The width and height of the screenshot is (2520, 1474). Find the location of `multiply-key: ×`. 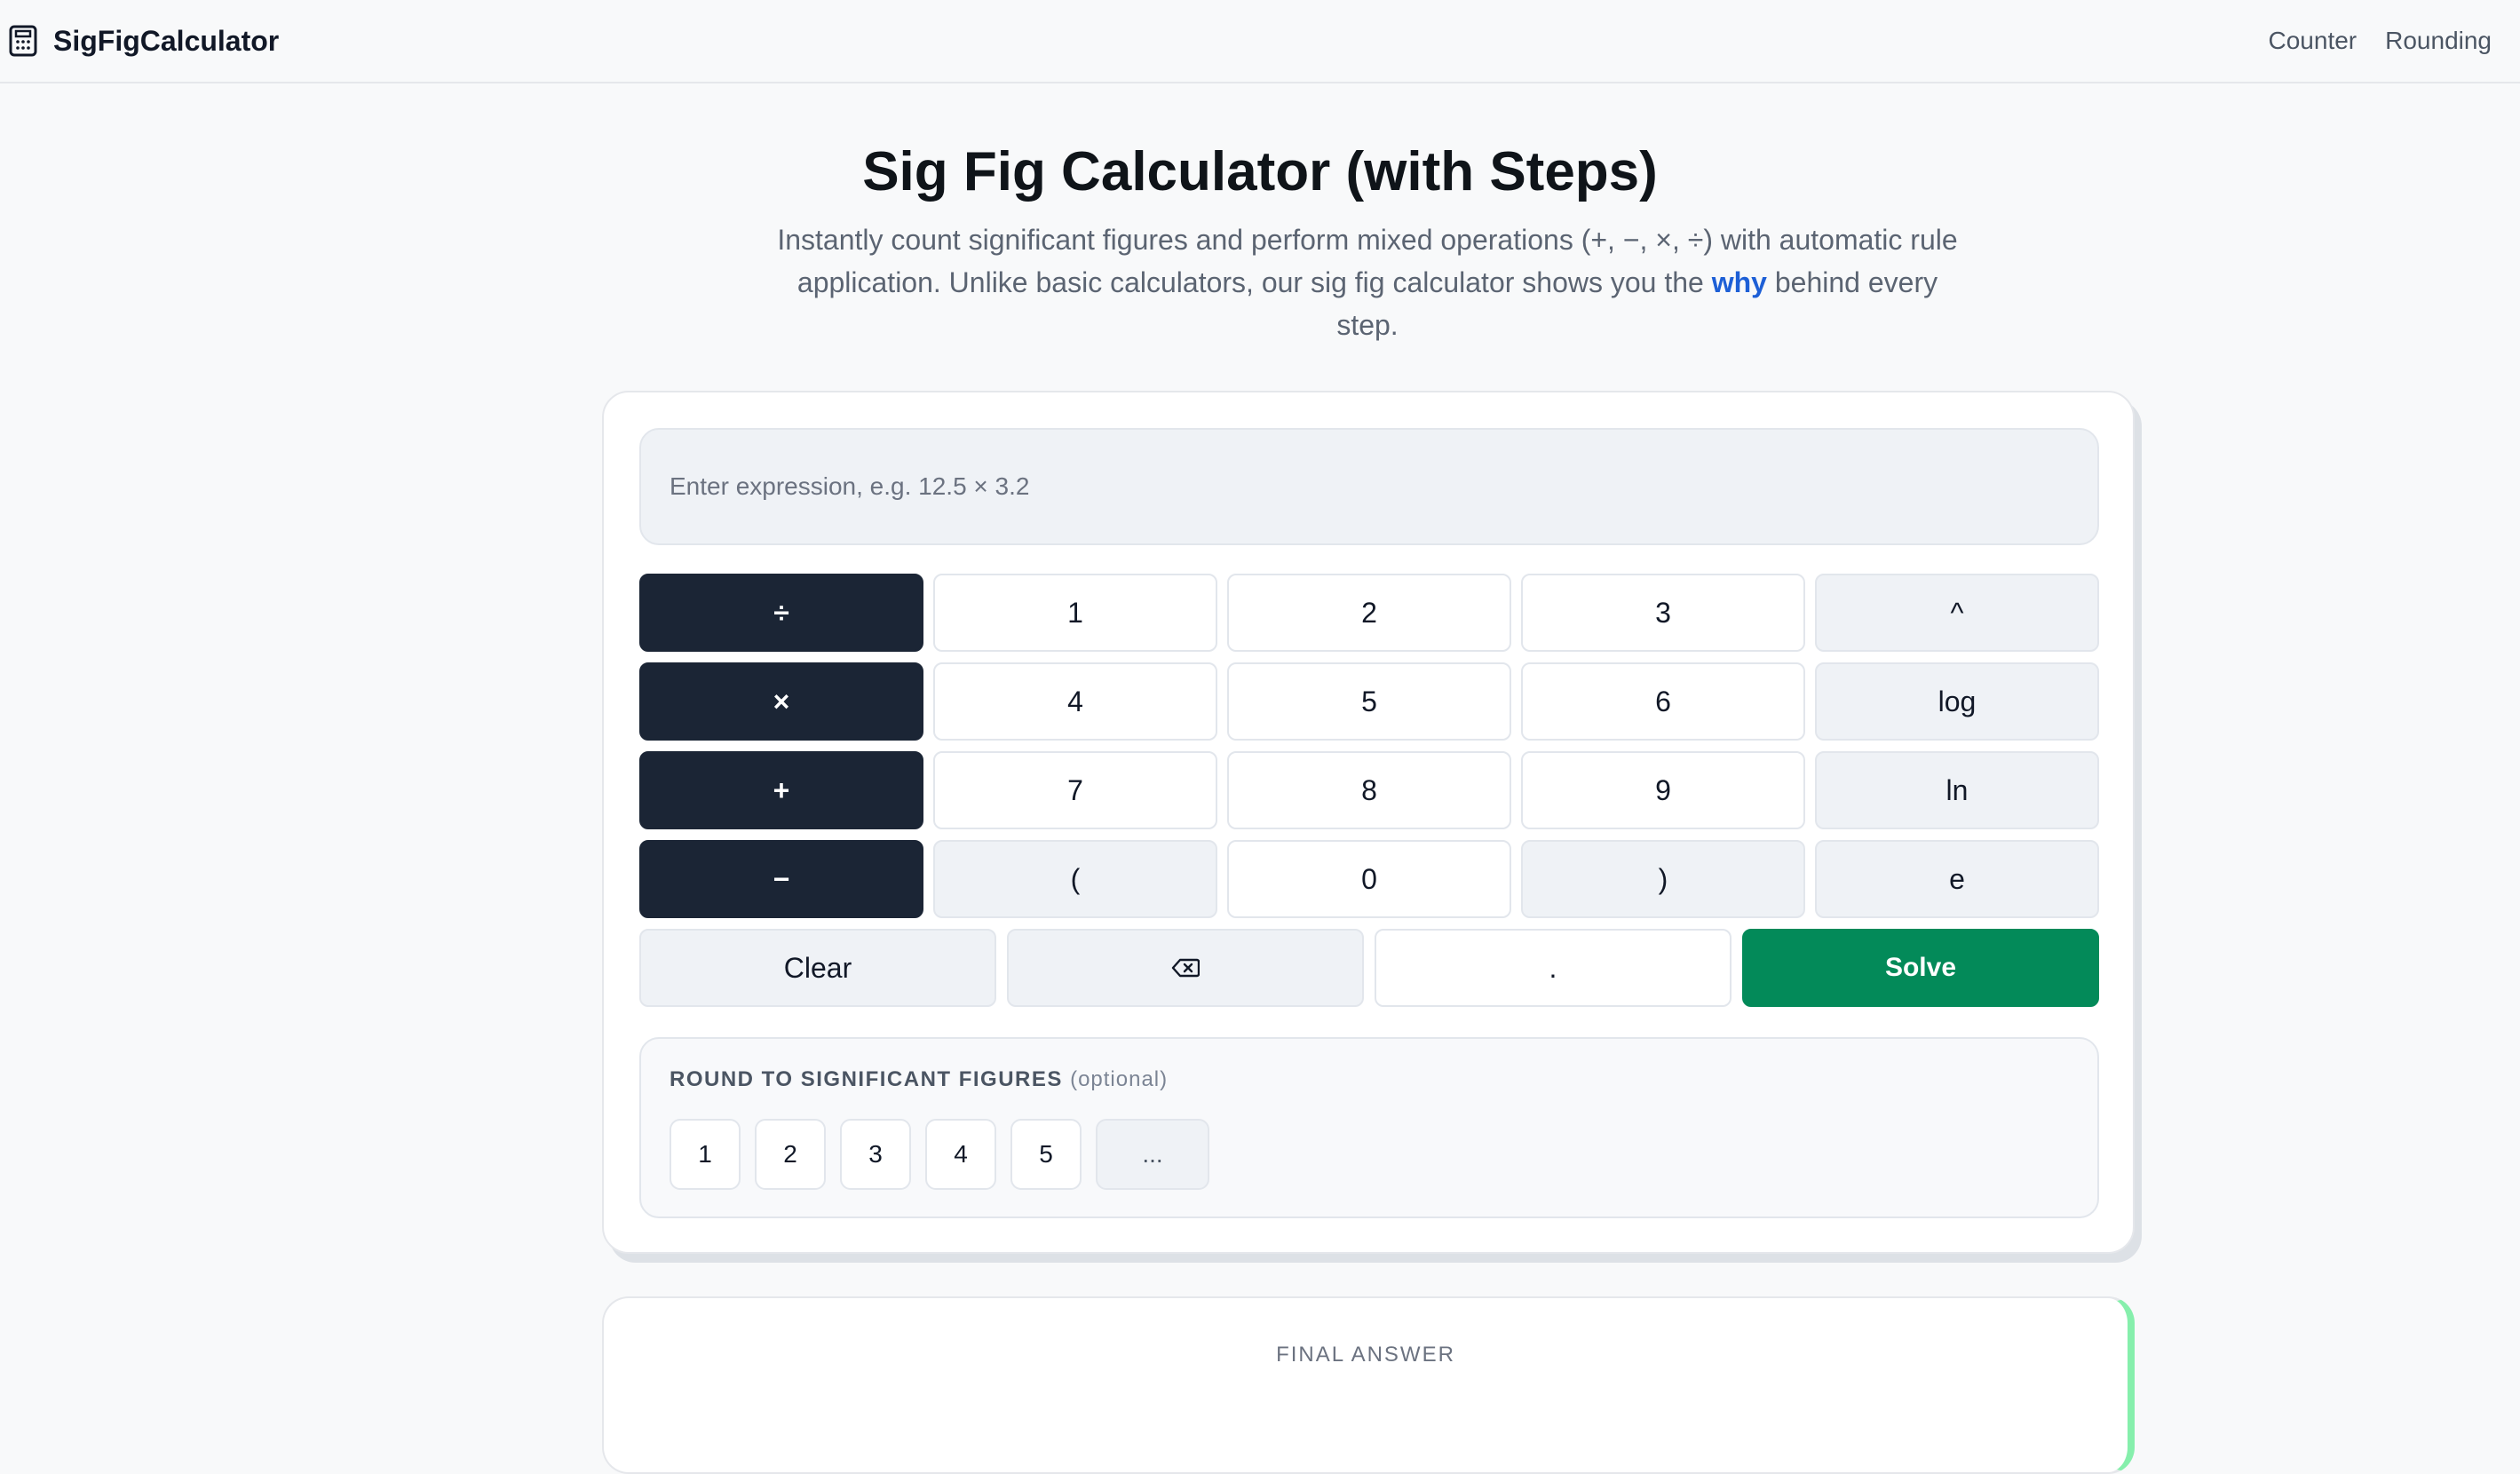

multiply-key: × is located at coordinates (781, 701).